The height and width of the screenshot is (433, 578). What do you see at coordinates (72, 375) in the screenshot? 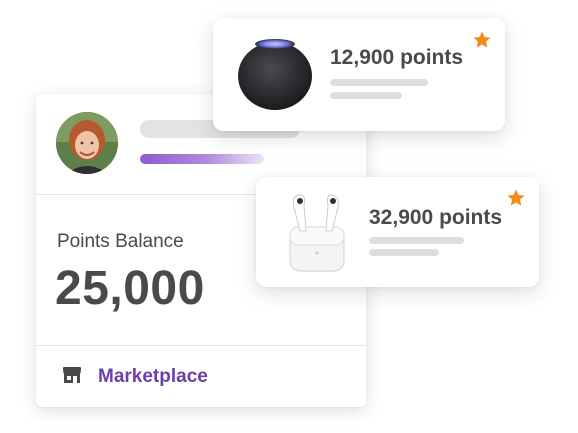
I see `store-icon` at bounding box center [72, 375].